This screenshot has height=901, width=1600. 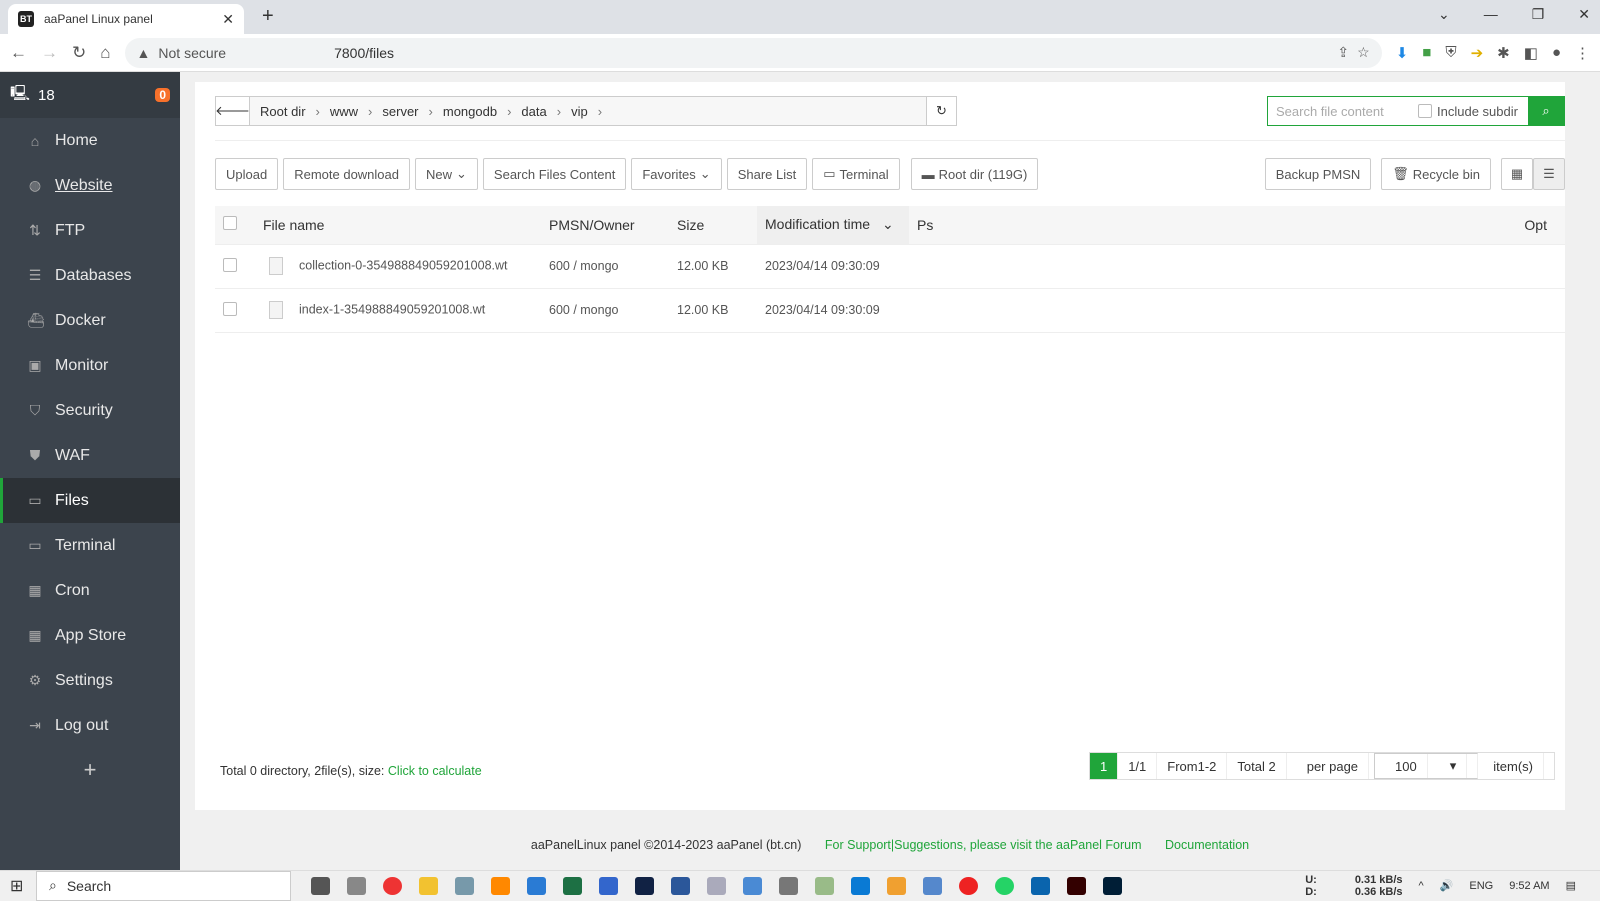 What do you see at coordinates (1421, 886) in the screenshot?
I see `chevron-up-icon: ^` at bounding box center [1421, 886].